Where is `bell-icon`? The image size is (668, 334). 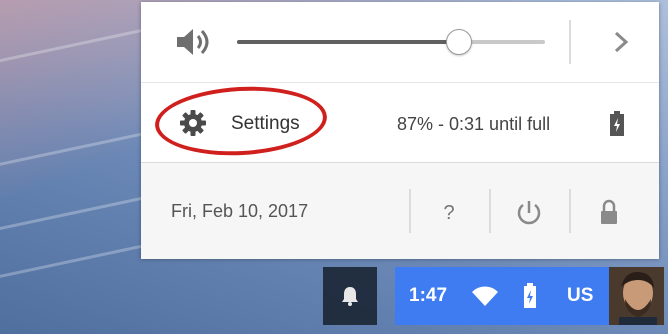
bell-icon is located at coordinates (350, 296).